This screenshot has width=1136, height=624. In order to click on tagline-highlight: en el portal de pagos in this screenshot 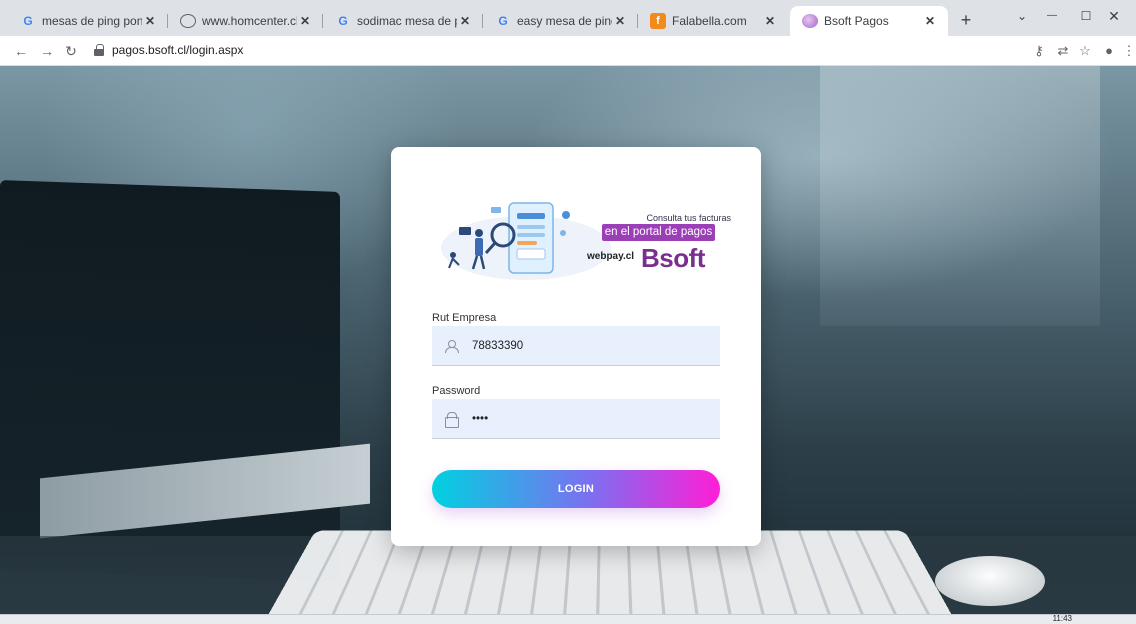, I will do `click(658, 232)`.